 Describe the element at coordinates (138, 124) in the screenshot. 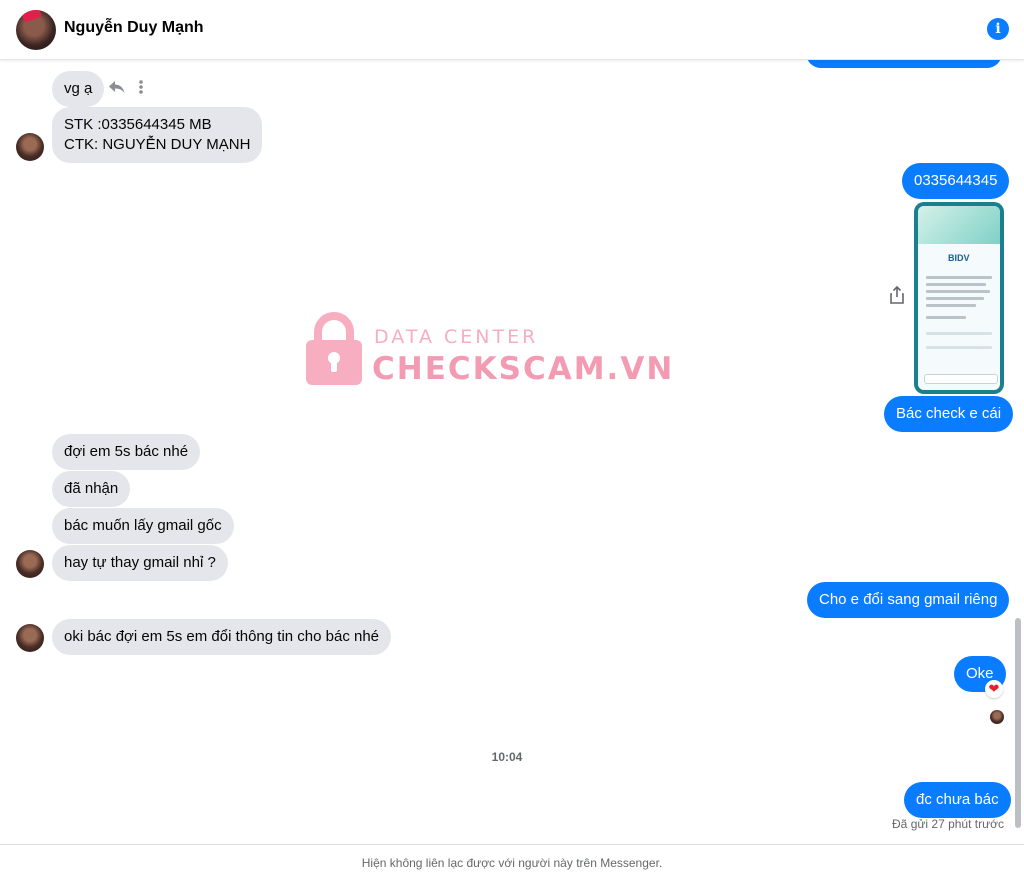

I see `message-line: STK :0335644345 MB` at that location.